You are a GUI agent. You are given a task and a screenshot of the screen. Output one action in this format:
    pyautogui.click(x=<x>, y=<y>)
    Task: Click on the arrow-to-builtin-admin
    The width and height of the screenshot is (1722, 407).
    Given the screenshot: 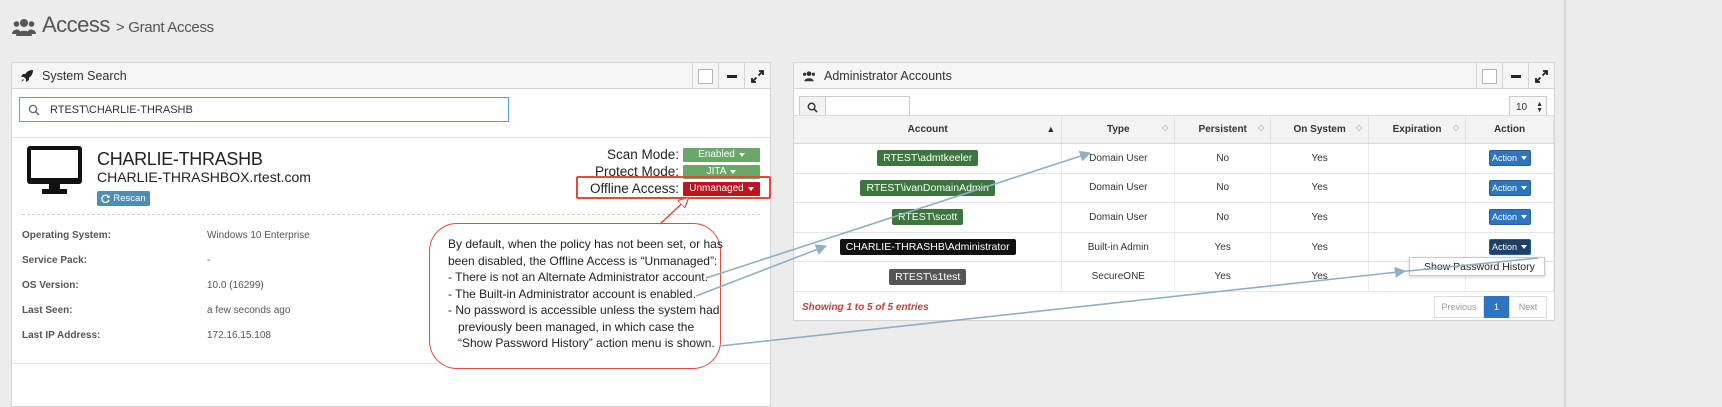 What is the action you would take?
    pyautogui.click(x=761, y=270)
    